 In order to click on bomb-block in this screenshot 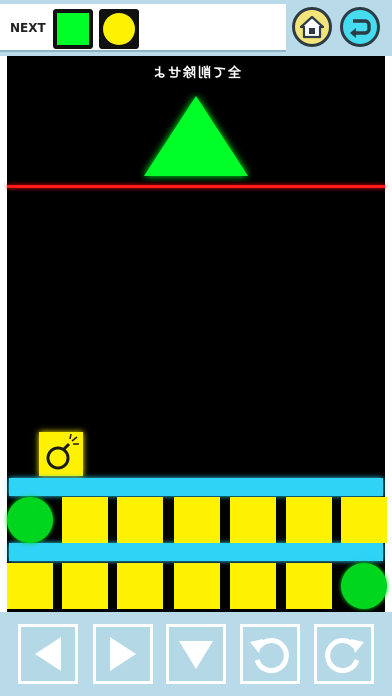, I will do `click(61, 454)`.